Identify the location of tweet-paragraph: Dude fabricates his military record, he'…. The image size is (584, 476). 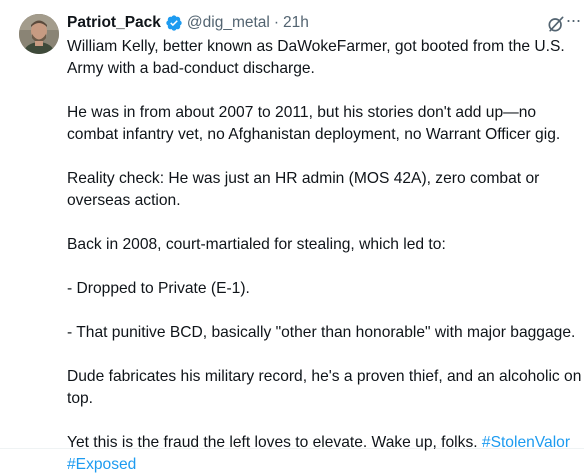
(324, 387).